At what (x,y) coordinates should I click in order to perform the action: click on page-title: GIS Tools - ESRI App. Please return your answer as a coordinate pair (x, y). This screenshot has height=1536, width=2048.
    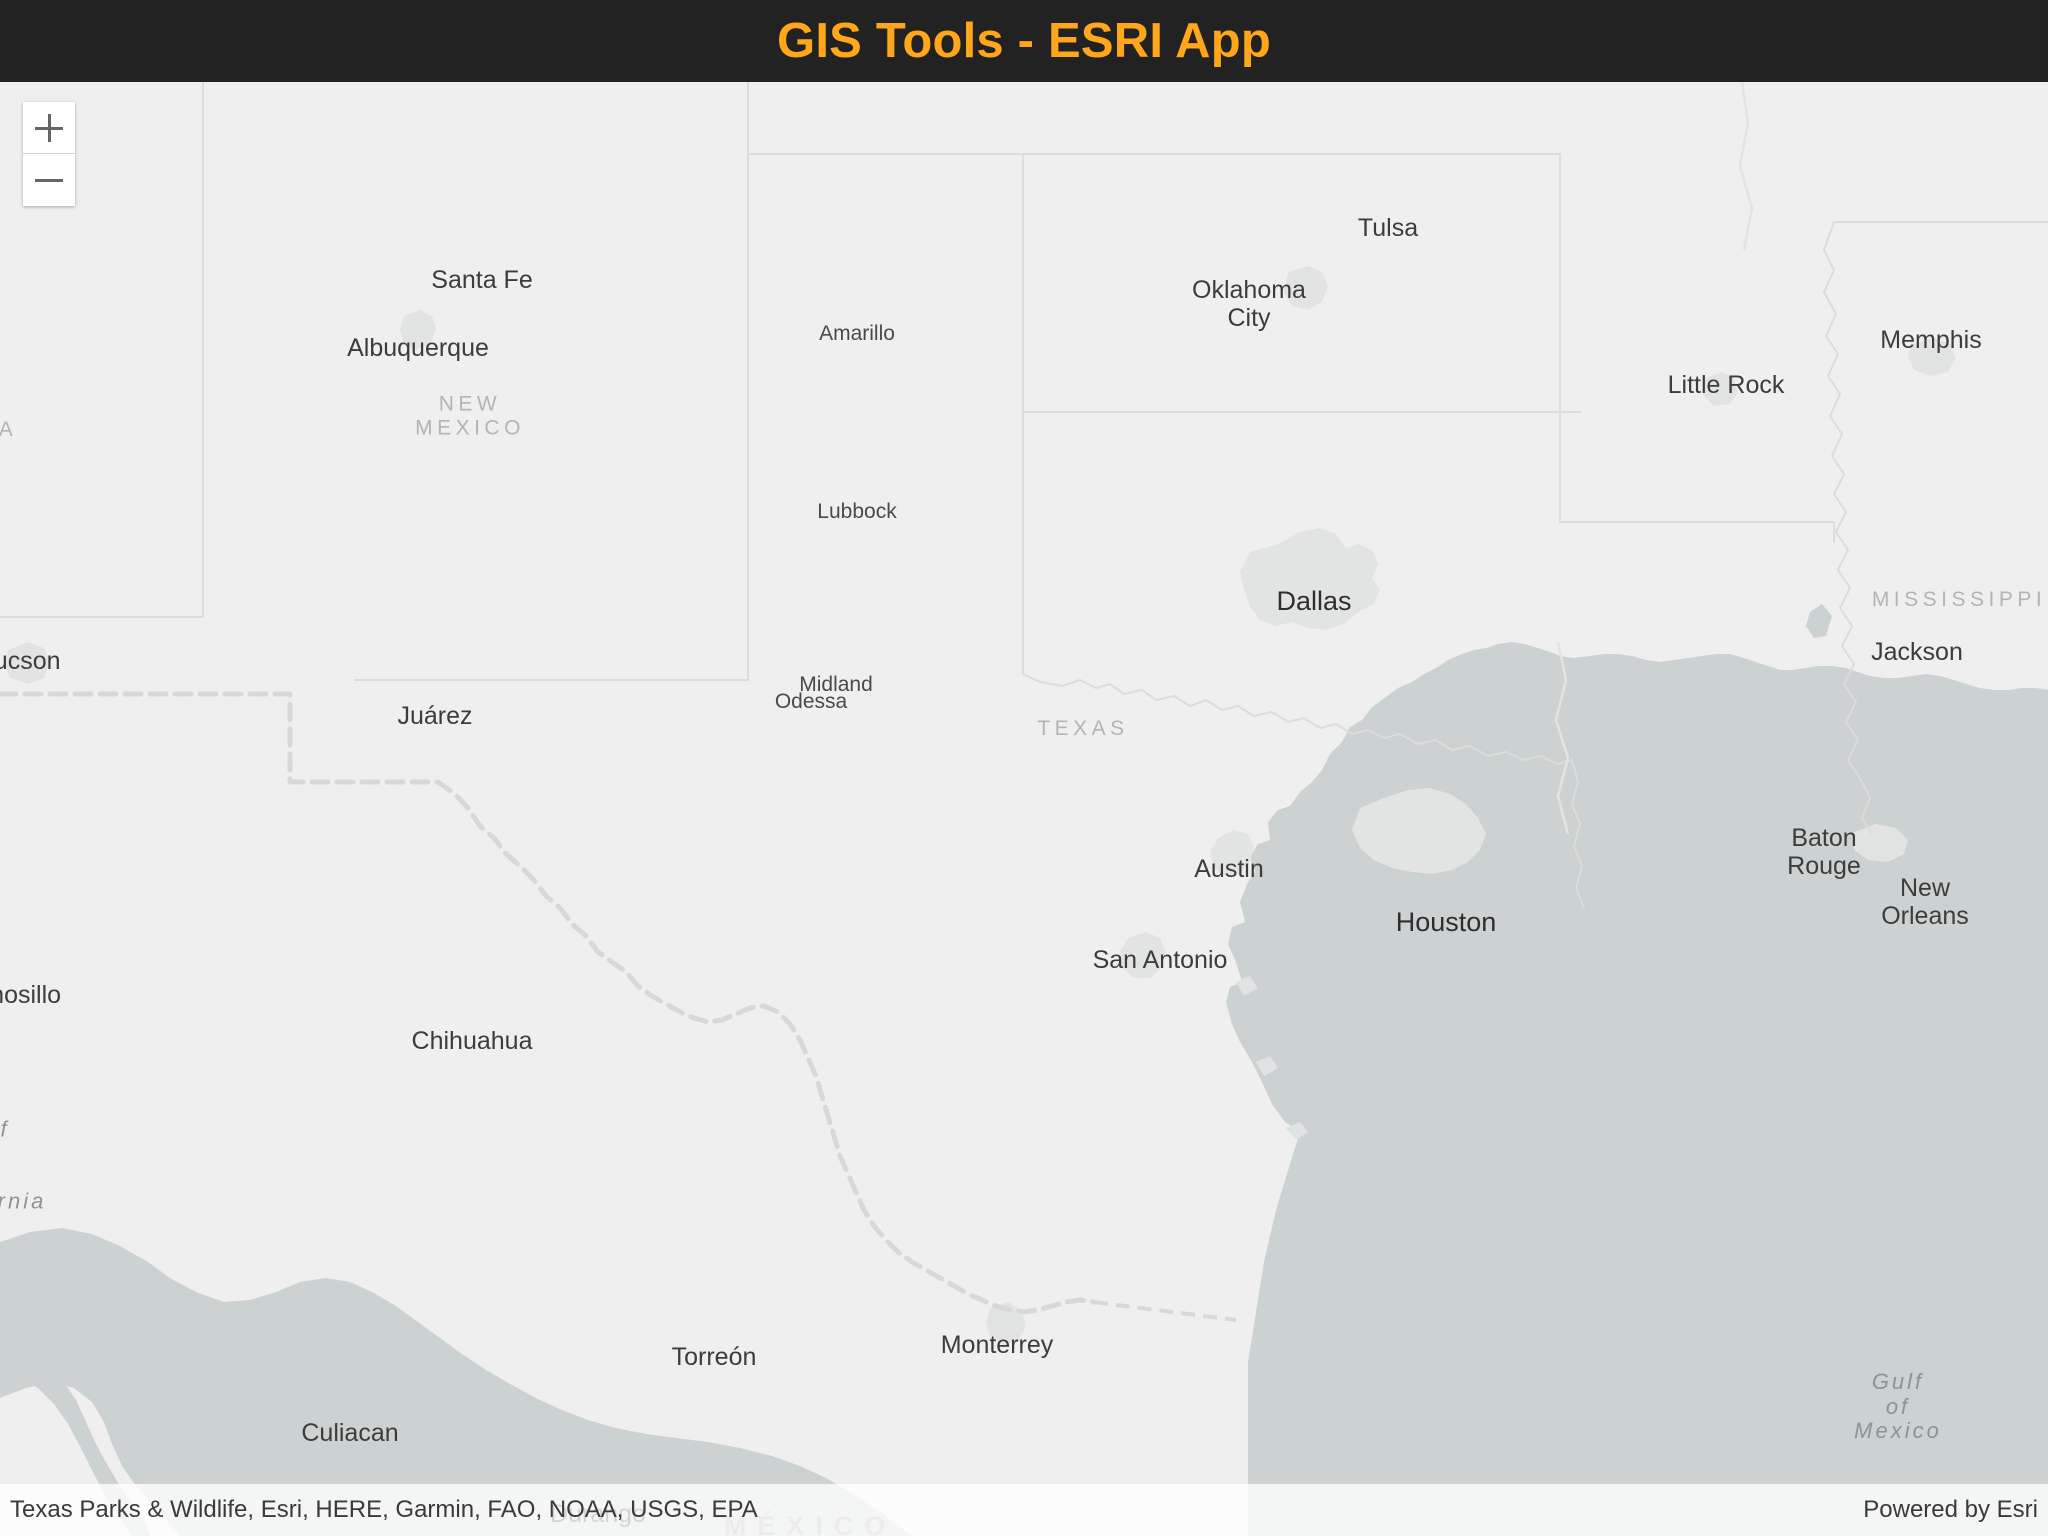
    Looking at the image, I should click on (1024, 40).